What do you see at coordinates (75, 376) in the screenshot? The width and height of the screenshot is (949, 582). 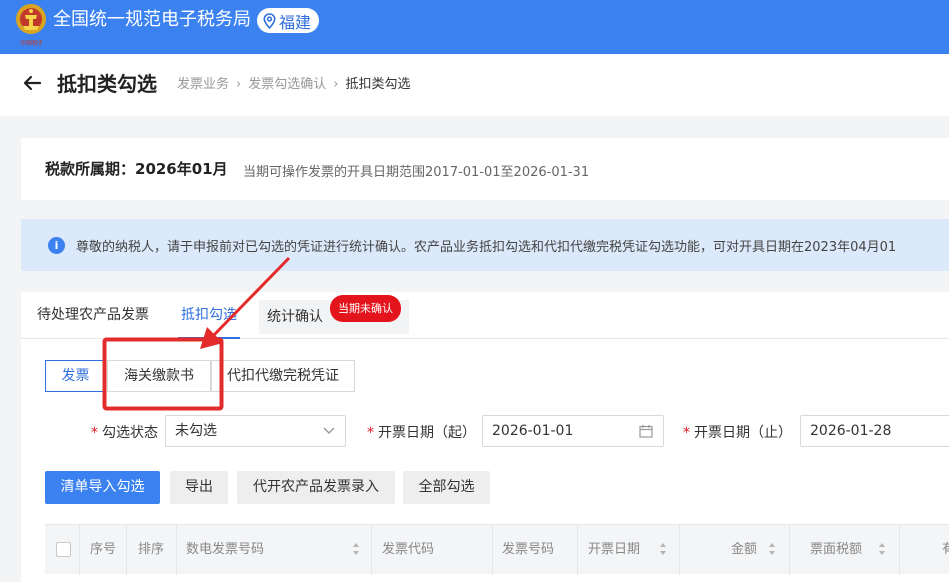 I see `subtab-invoice: 发票` at bounding box center [75, 376].